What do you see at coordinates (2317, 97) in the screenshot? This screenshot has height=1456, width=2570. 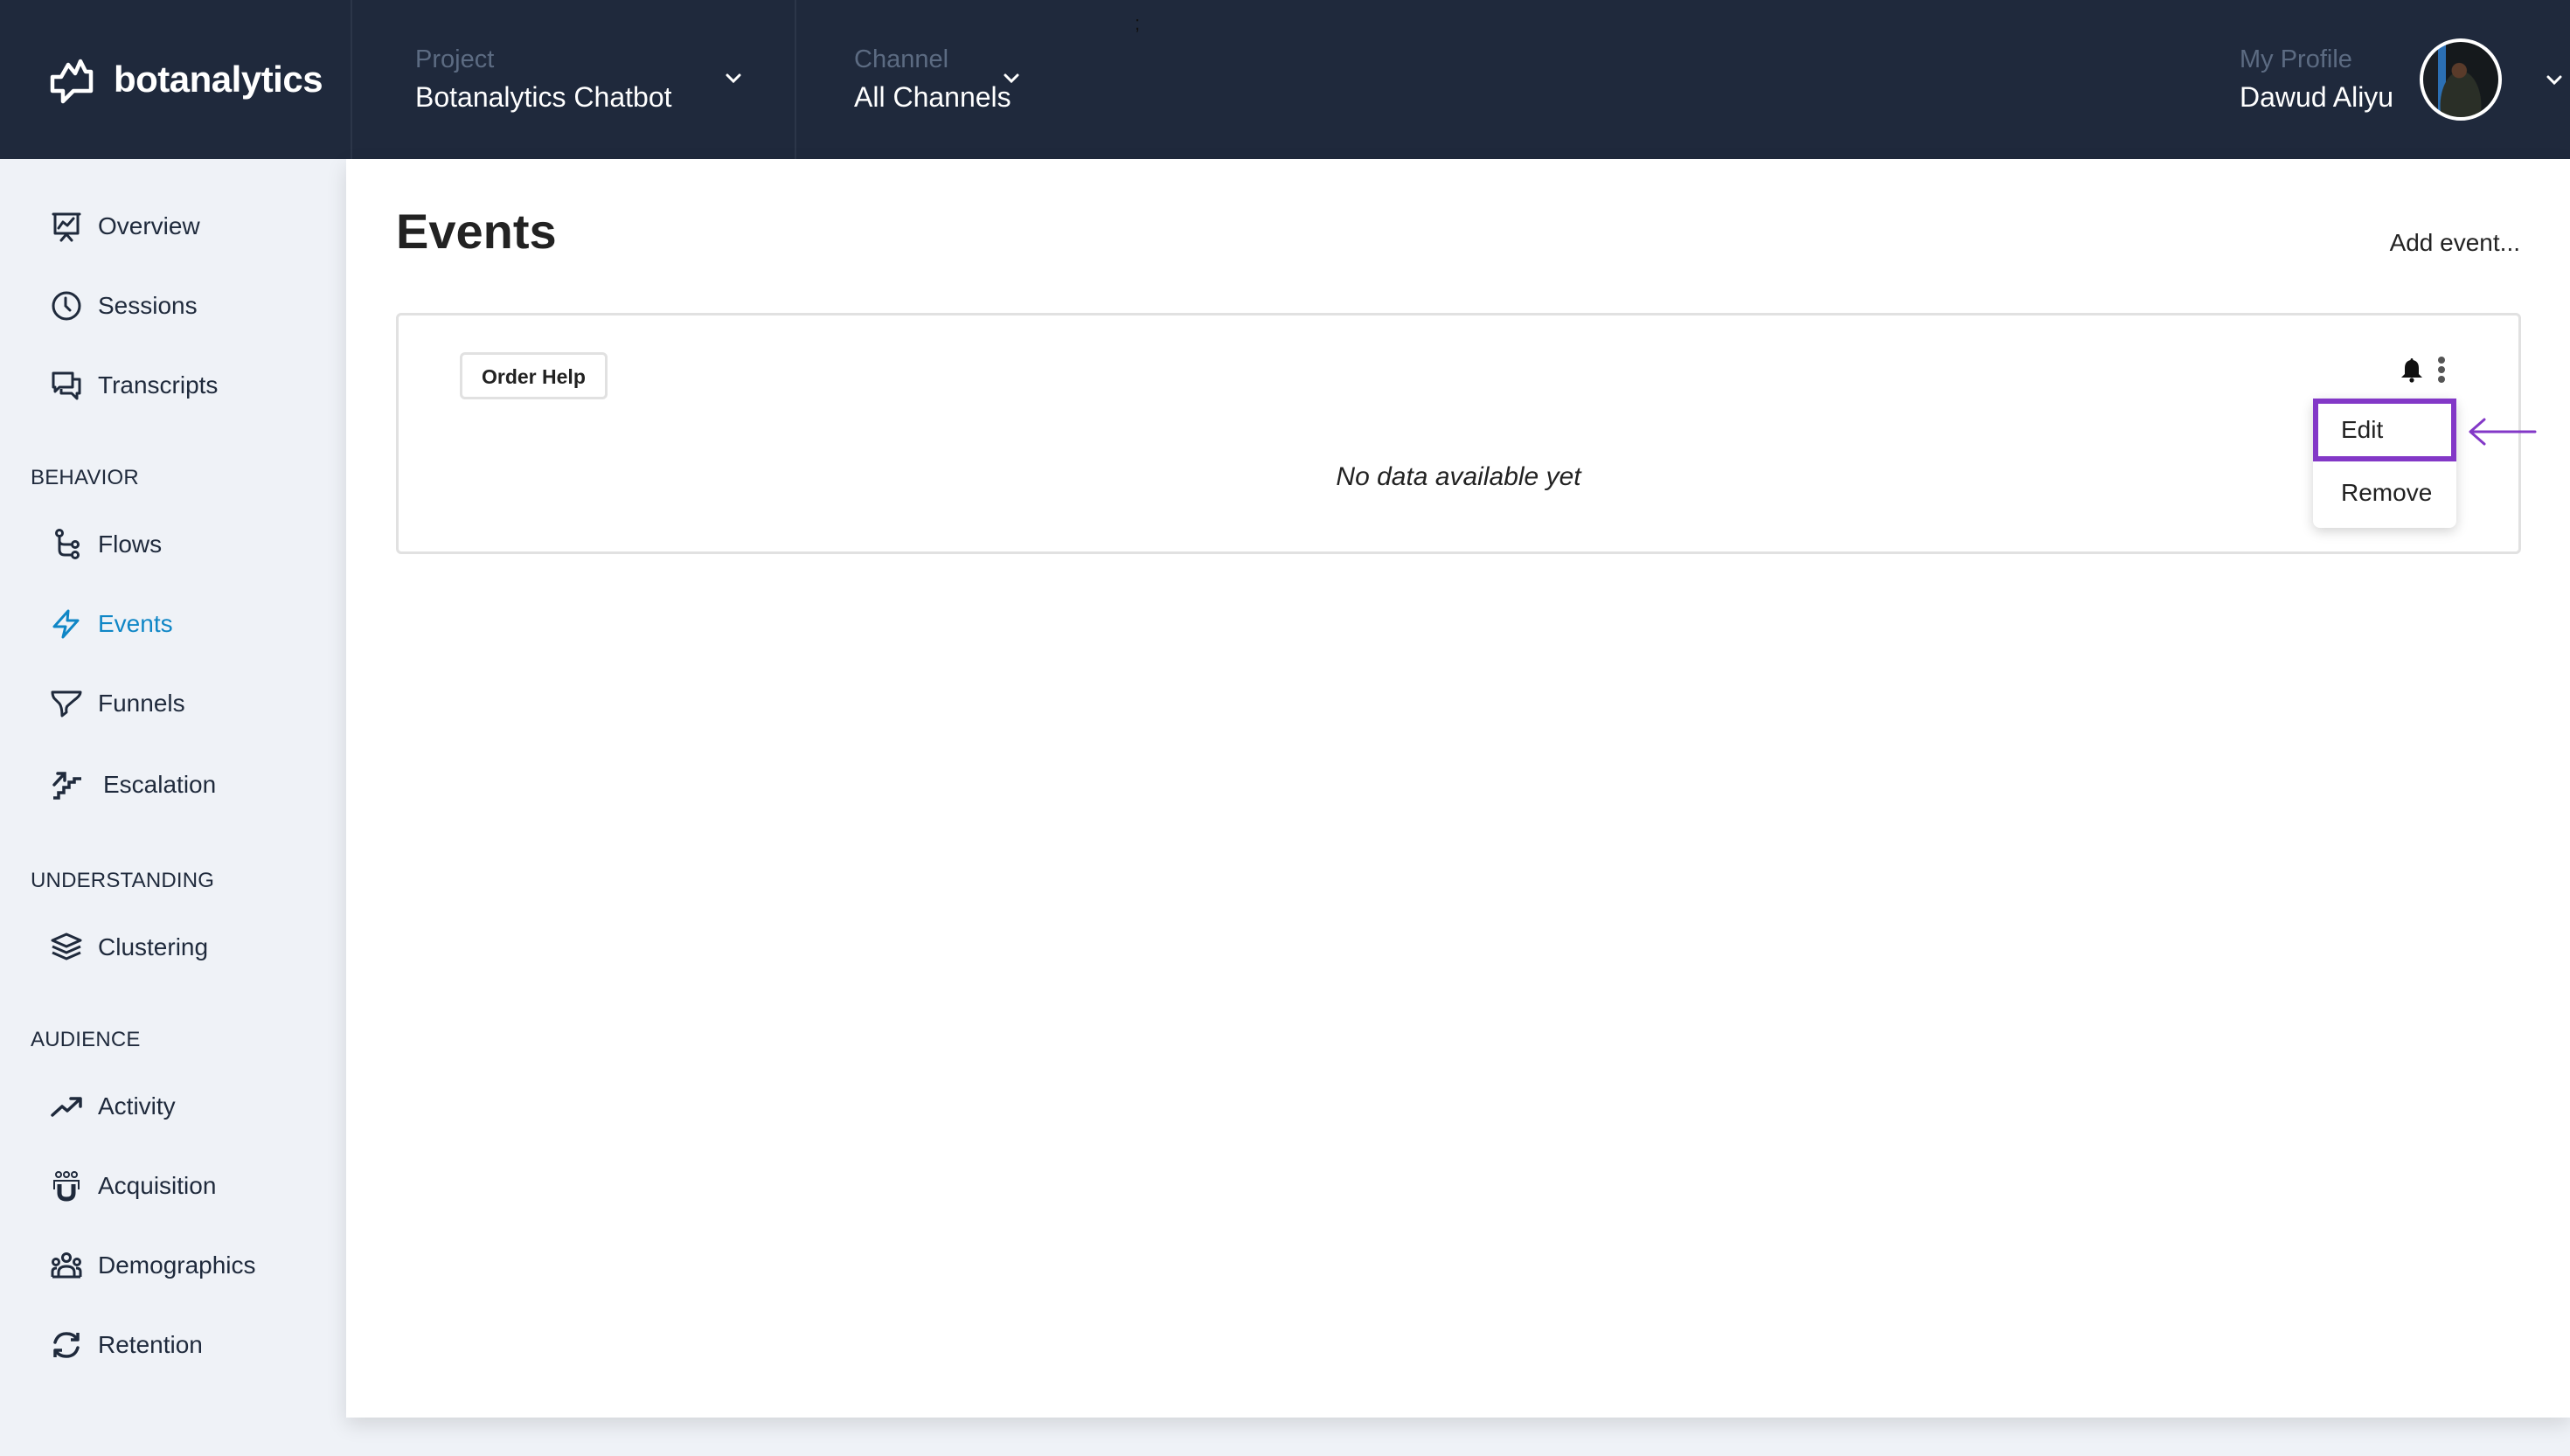 I see `profile-name: Dawud Aliyu` at bounding box center [2317, 97].